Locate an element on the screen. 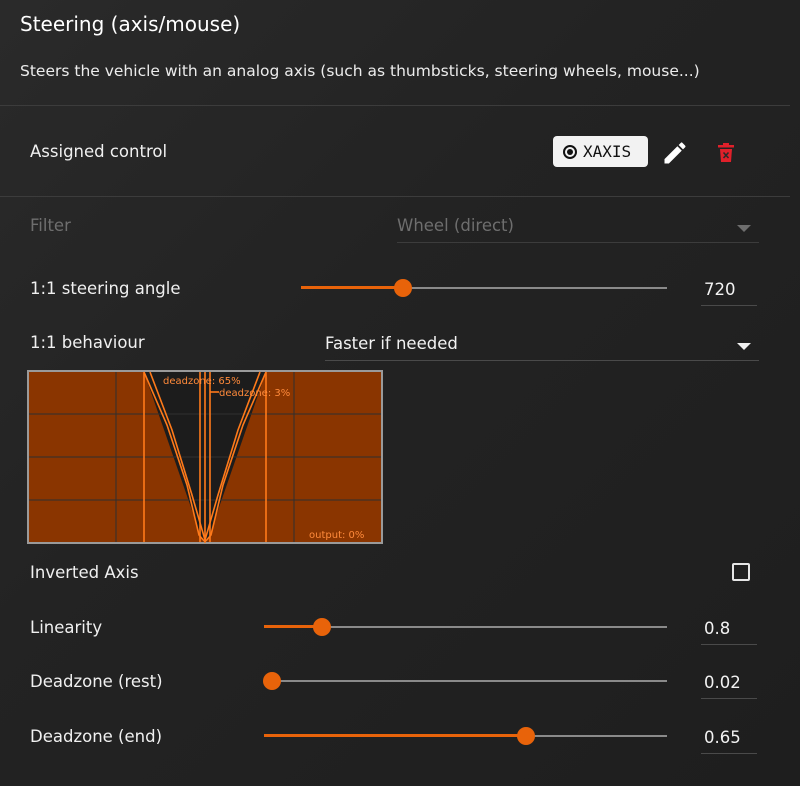 This screenshot has width=800, height=786. output-label: output: 0% is located at coordinates (336, 535).